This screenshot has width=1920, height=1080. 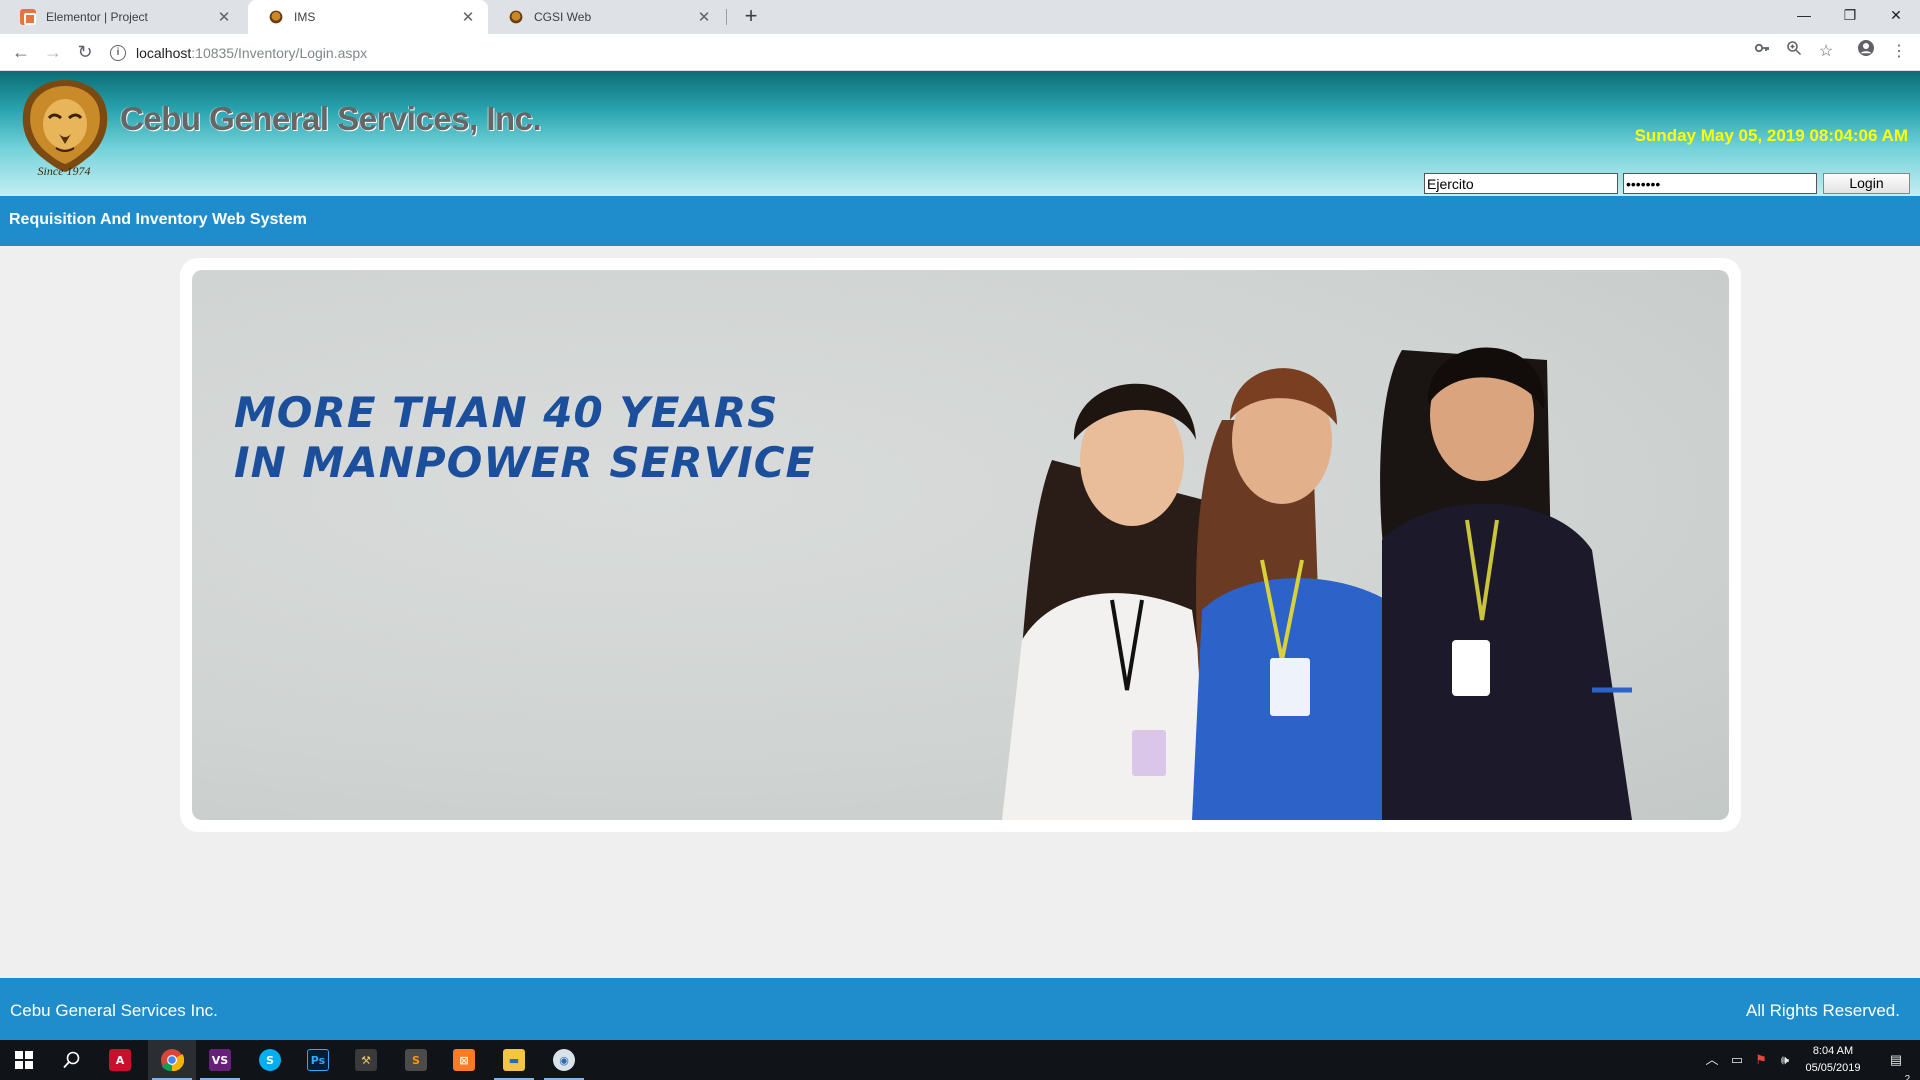 I want to click on reload-icon: ↻, so click(x=85, y=52).